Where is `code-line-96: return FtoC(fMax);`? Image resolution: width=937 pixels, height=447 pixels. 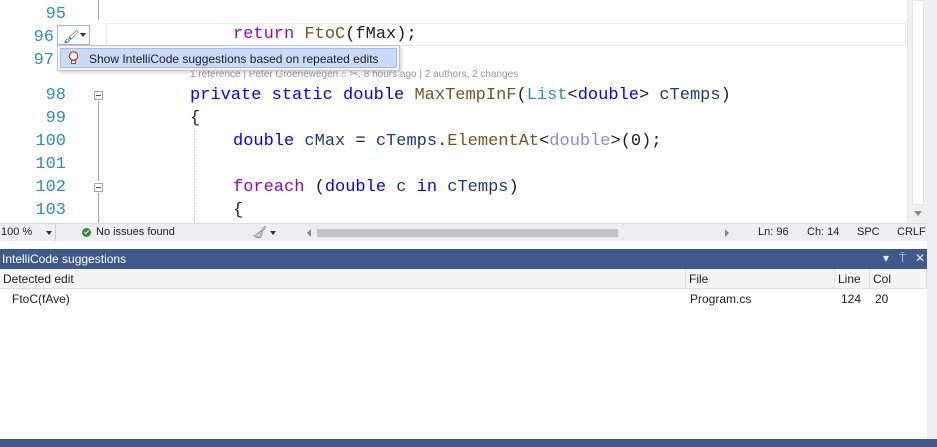
code-line-96: return FtoC(fMax); is located at coordinates (325, 34).